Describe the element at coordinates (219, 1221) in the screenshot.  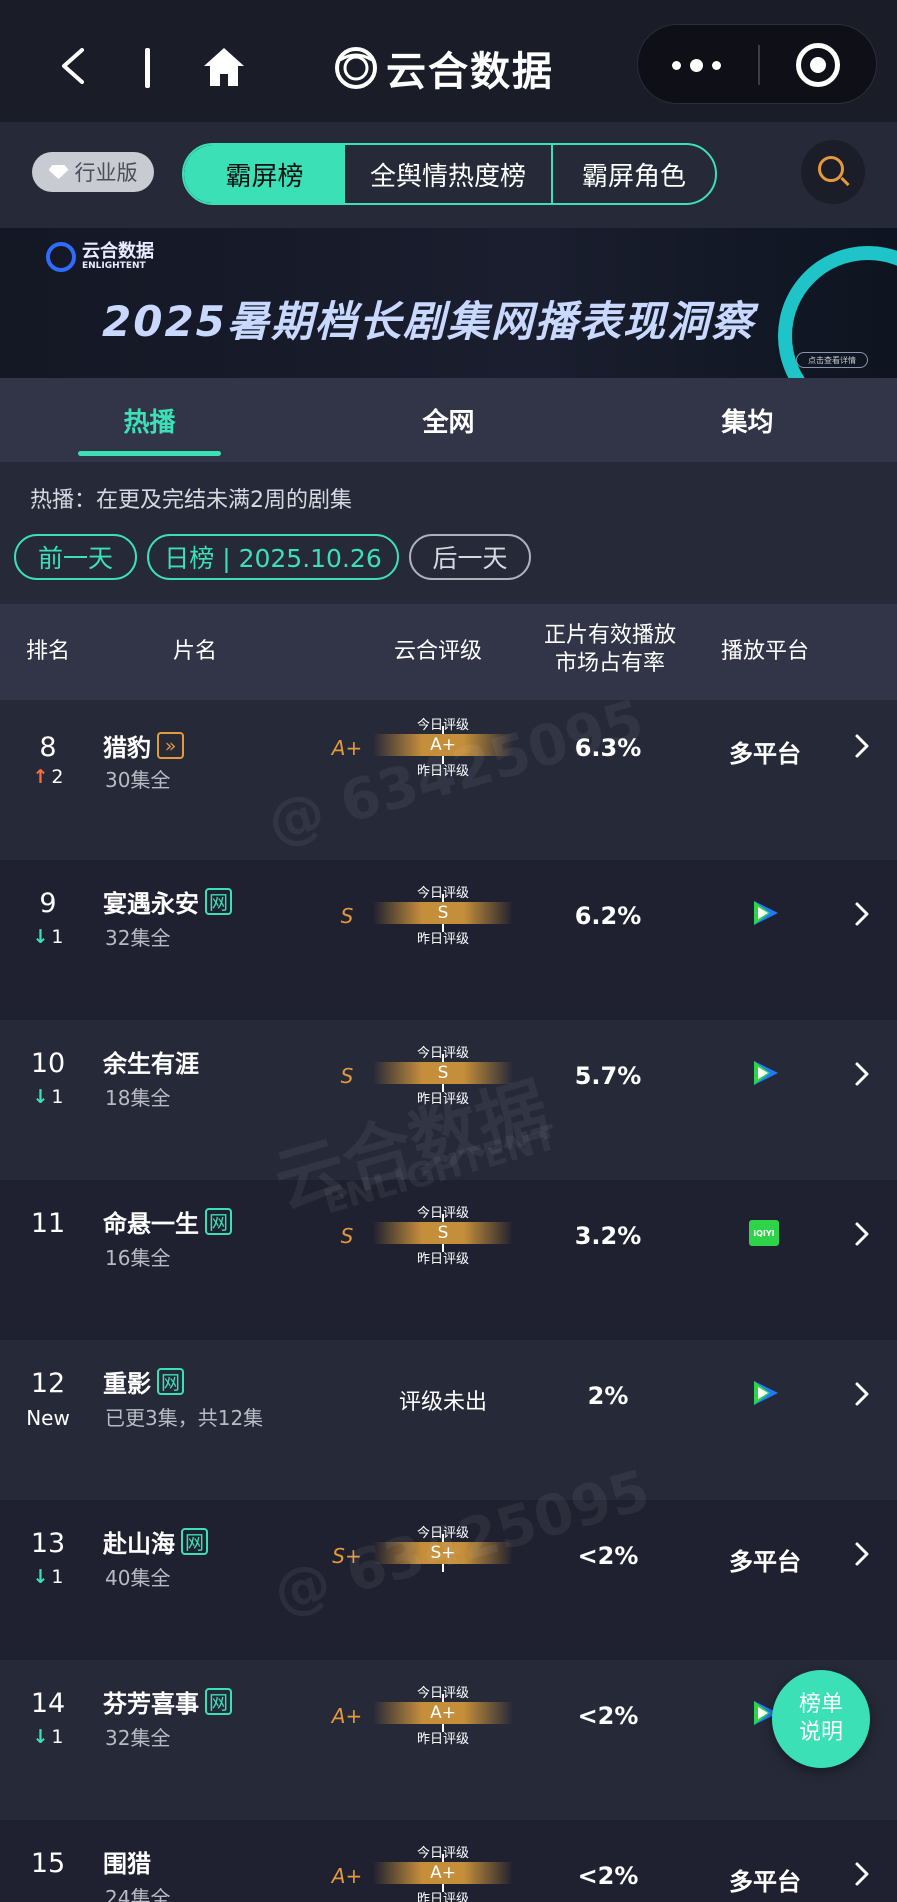
I see `web-drama-badge: 网` at that location.